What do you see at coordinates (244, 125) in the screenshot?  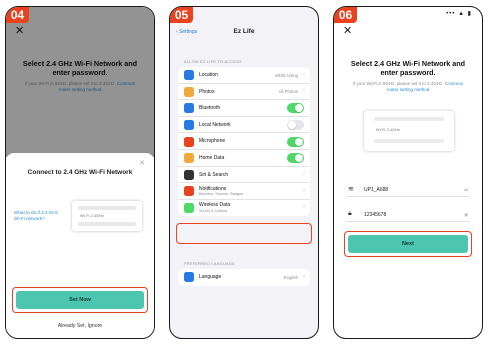 I see `settings-row: Local Network` at bounding box center [244, 125].